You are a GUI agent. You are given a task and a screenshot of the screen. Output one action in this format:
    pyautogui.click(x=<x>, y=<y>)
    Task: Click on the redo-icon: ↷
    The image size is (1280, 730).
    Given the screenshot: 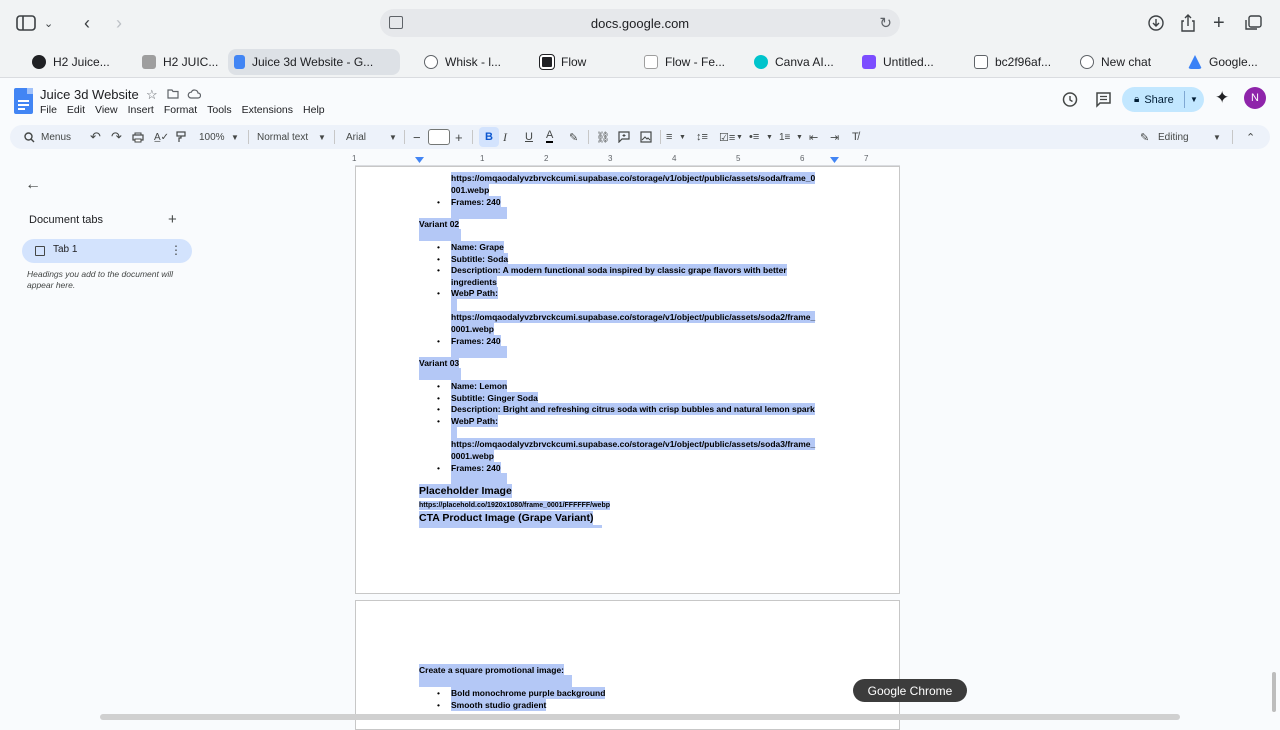 What is the action you would take?
    pyautogui.click(x=116, y=137)
    